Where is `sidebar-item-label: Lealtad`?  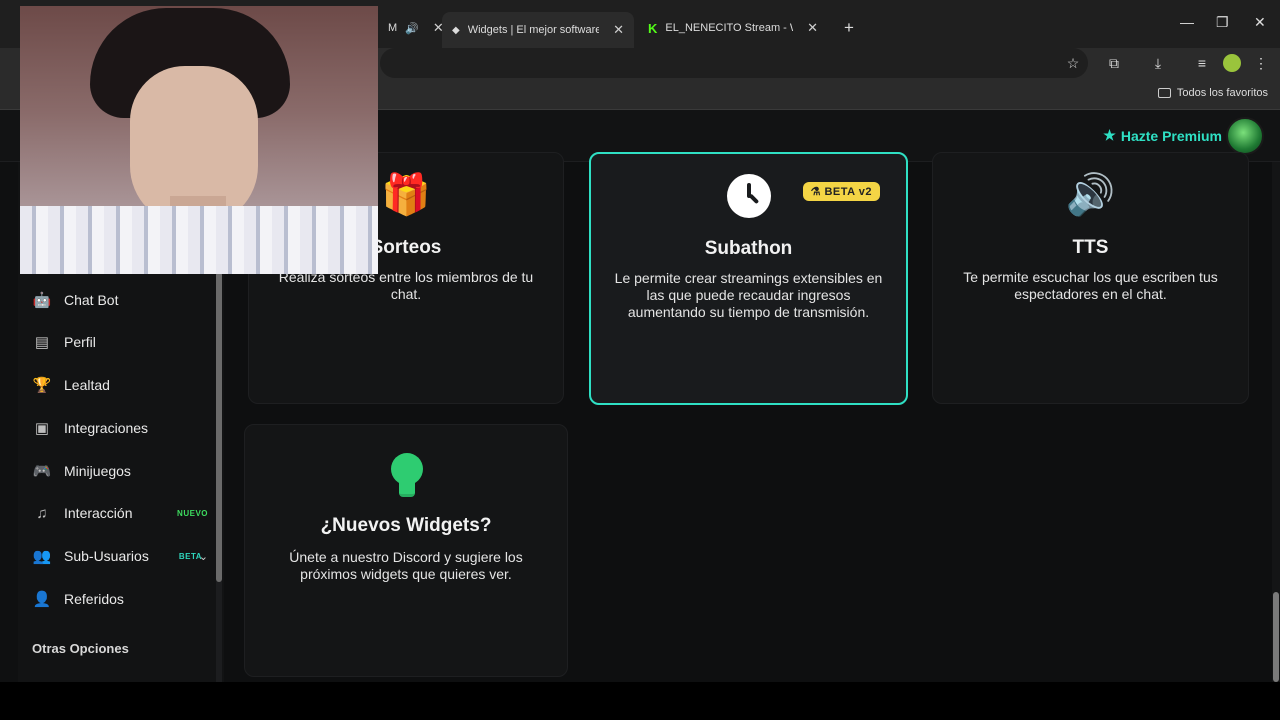 sidebar-item-label: Lealtad is located at coordinates (87, 385).